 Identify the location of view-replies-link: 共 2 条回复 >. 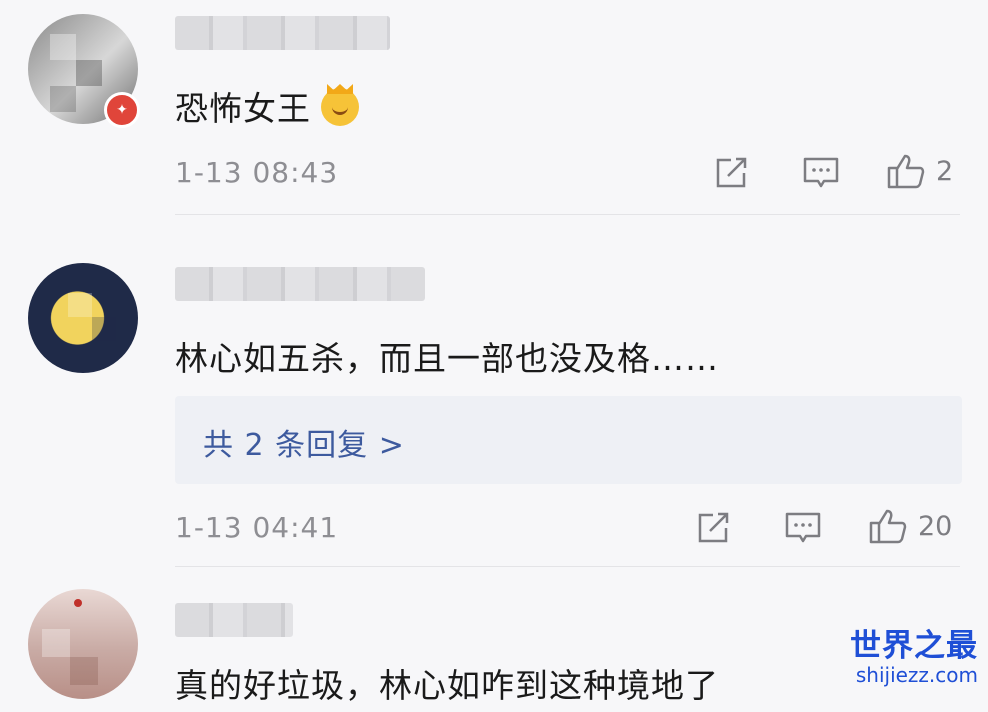
(304, 442).